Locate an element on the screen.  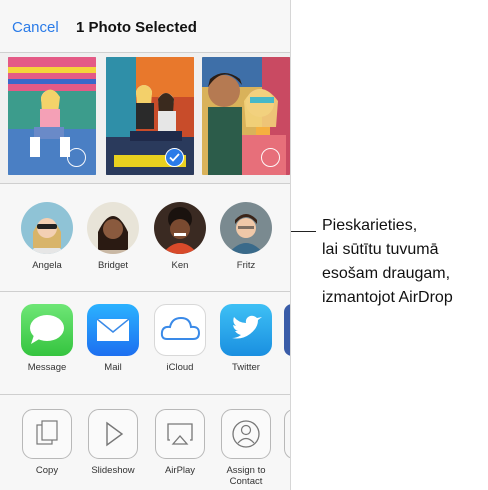
share-icloud-button: iCloud is located at coordinates (180, 338).